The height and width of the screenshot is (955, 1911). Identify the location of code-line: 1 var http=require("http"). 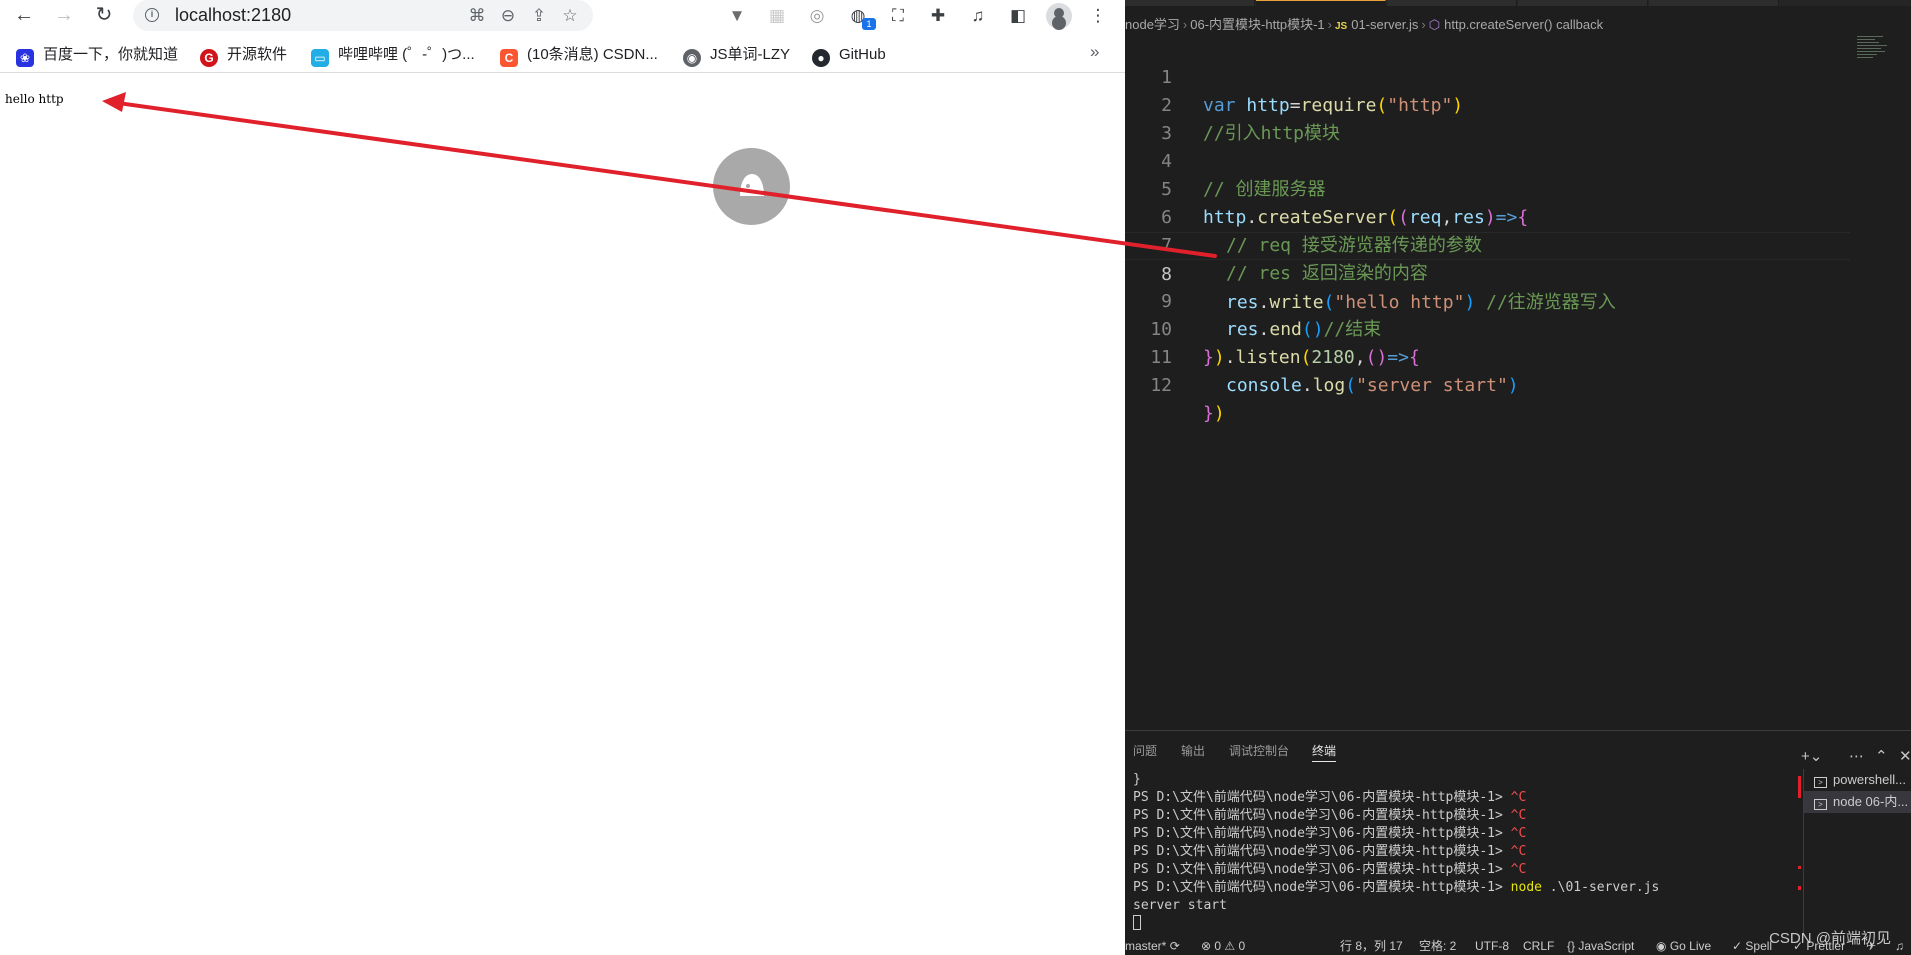
(1518, 76).